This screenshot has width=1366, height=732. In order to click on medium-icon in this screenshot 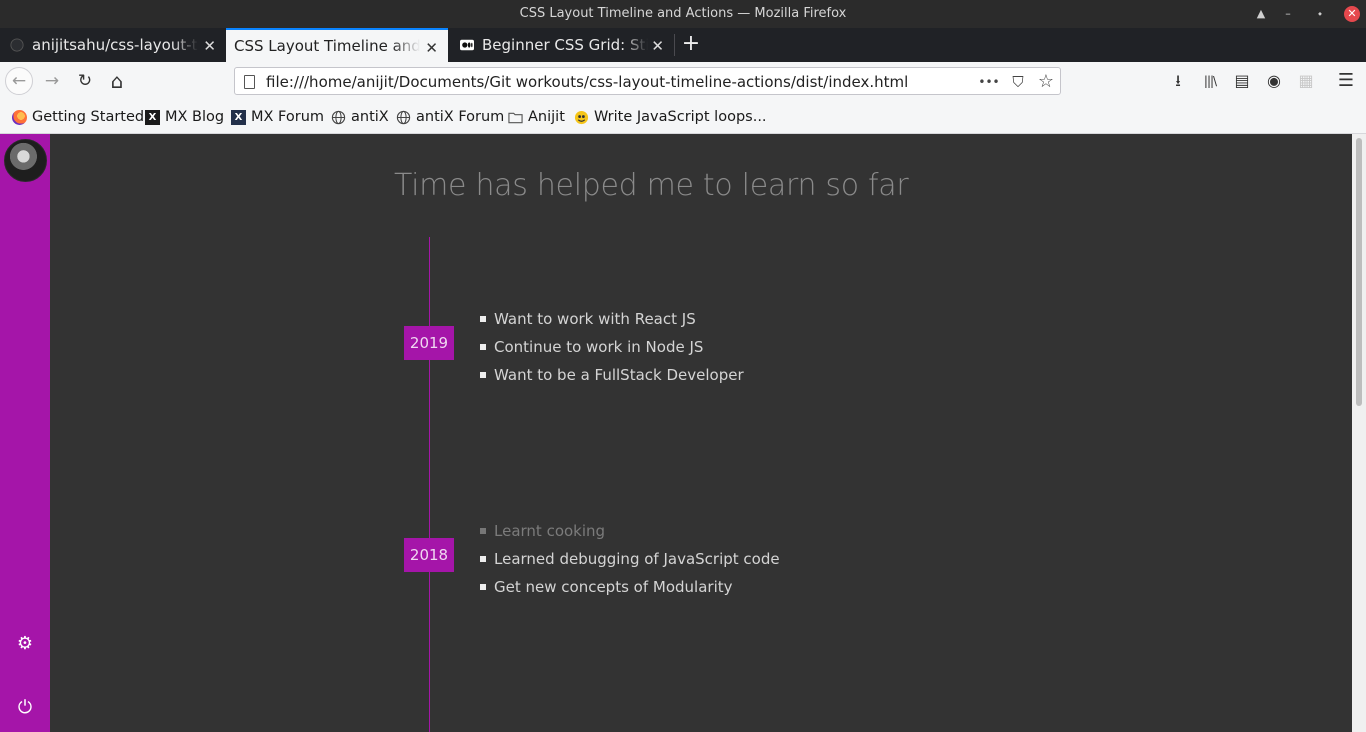, I will do `click(467, 45)`.